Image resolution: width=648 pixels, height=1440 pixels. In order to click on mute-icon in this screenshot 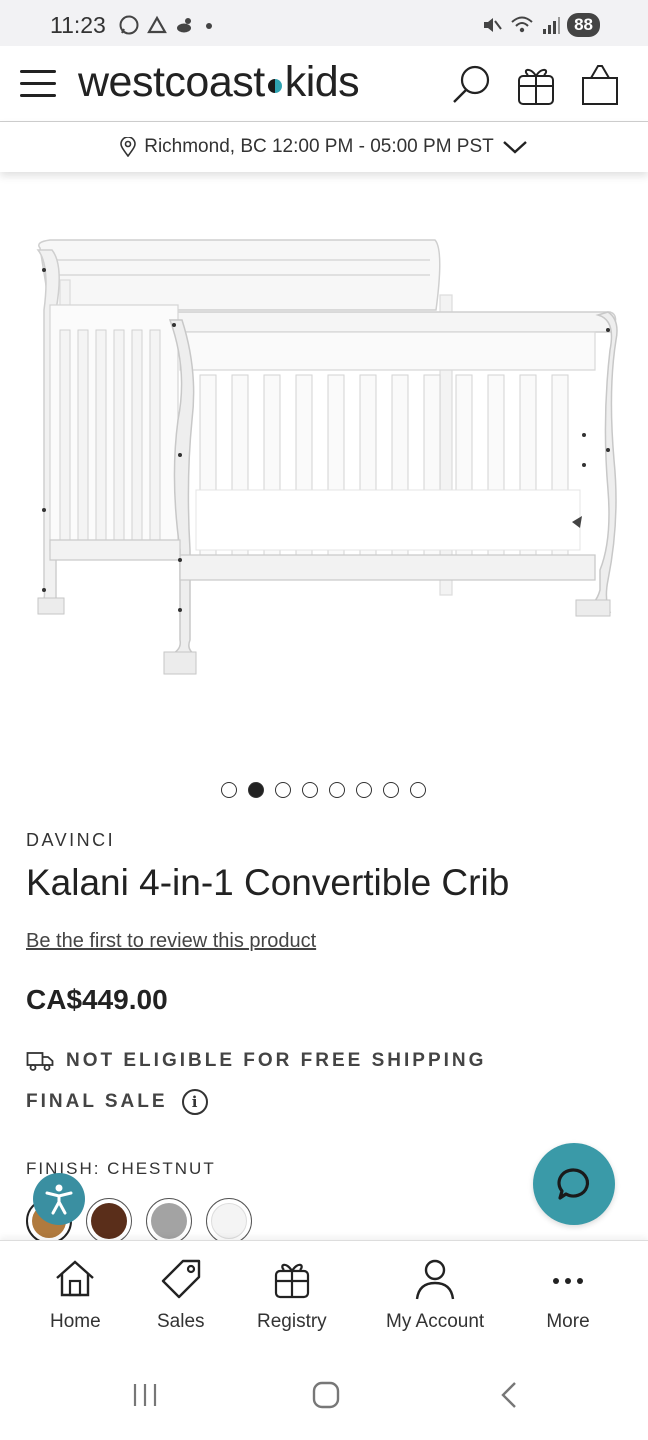, I will do `click(493, 25)`.